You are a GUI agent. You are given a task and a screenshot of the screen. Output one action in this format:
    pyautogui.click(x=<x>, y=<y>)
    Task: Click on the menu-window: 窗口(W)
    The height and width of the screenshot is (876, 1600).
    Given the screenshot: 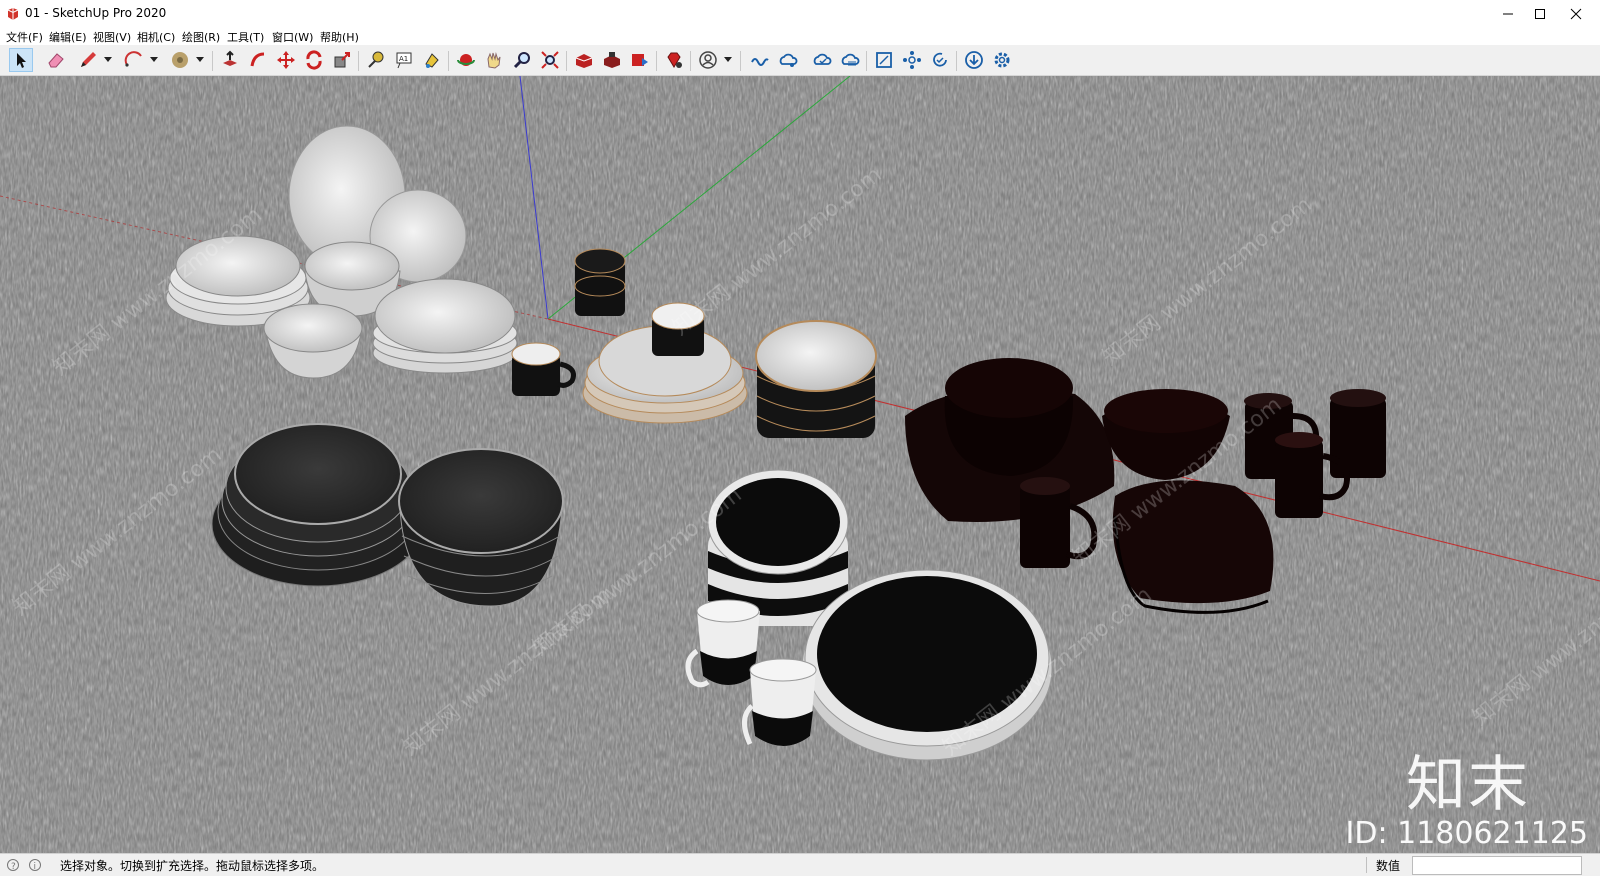 What is the action you would take?
    pyautogui.click(x=292, y=37)
    